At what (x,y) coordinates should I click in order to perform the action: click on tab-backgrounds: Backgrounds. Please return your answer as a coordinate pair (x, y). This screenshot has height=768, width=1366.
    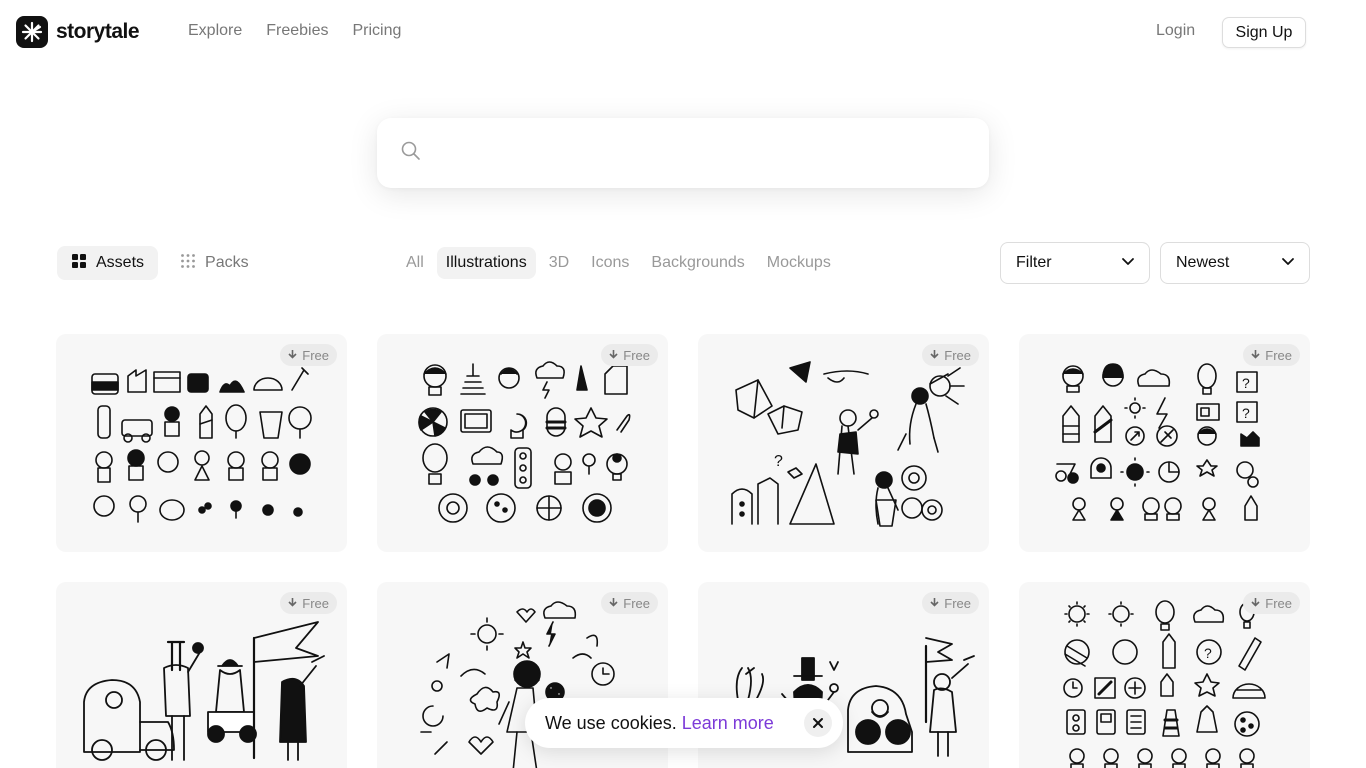
    Looking at the image, I should click on (697, 263).